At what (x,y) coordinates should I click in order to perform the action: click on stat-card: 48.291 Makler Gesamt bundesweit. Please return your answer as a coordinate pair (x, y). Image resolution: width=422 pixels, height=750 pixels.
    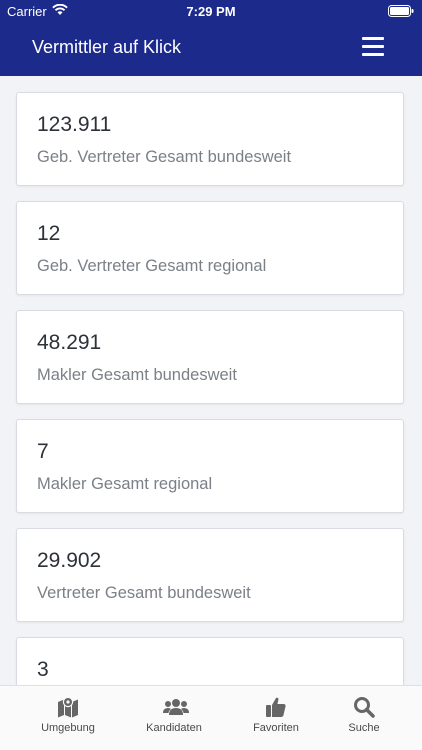
    Looking at the image, I should click on (210, 357).